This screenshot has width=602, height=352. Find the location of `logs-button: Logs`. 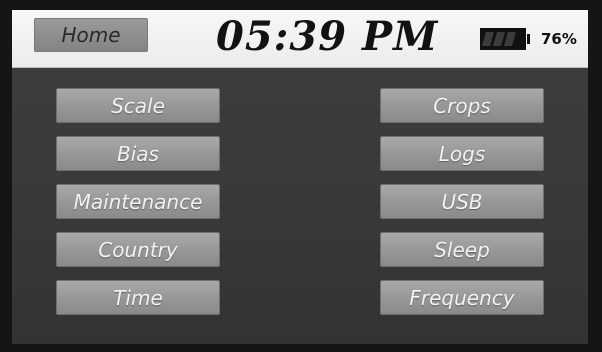

logs-button: Logs is located at coordinates (462, 153).